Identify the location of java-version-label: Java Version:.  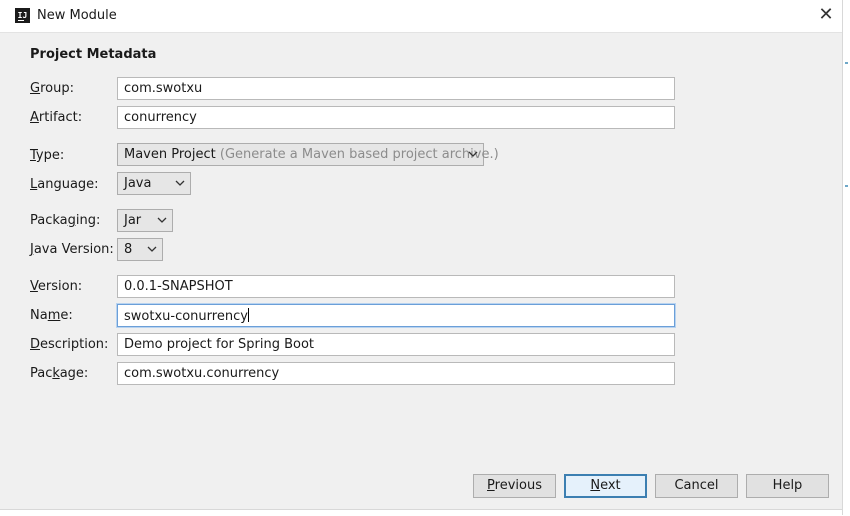
(72, 249).